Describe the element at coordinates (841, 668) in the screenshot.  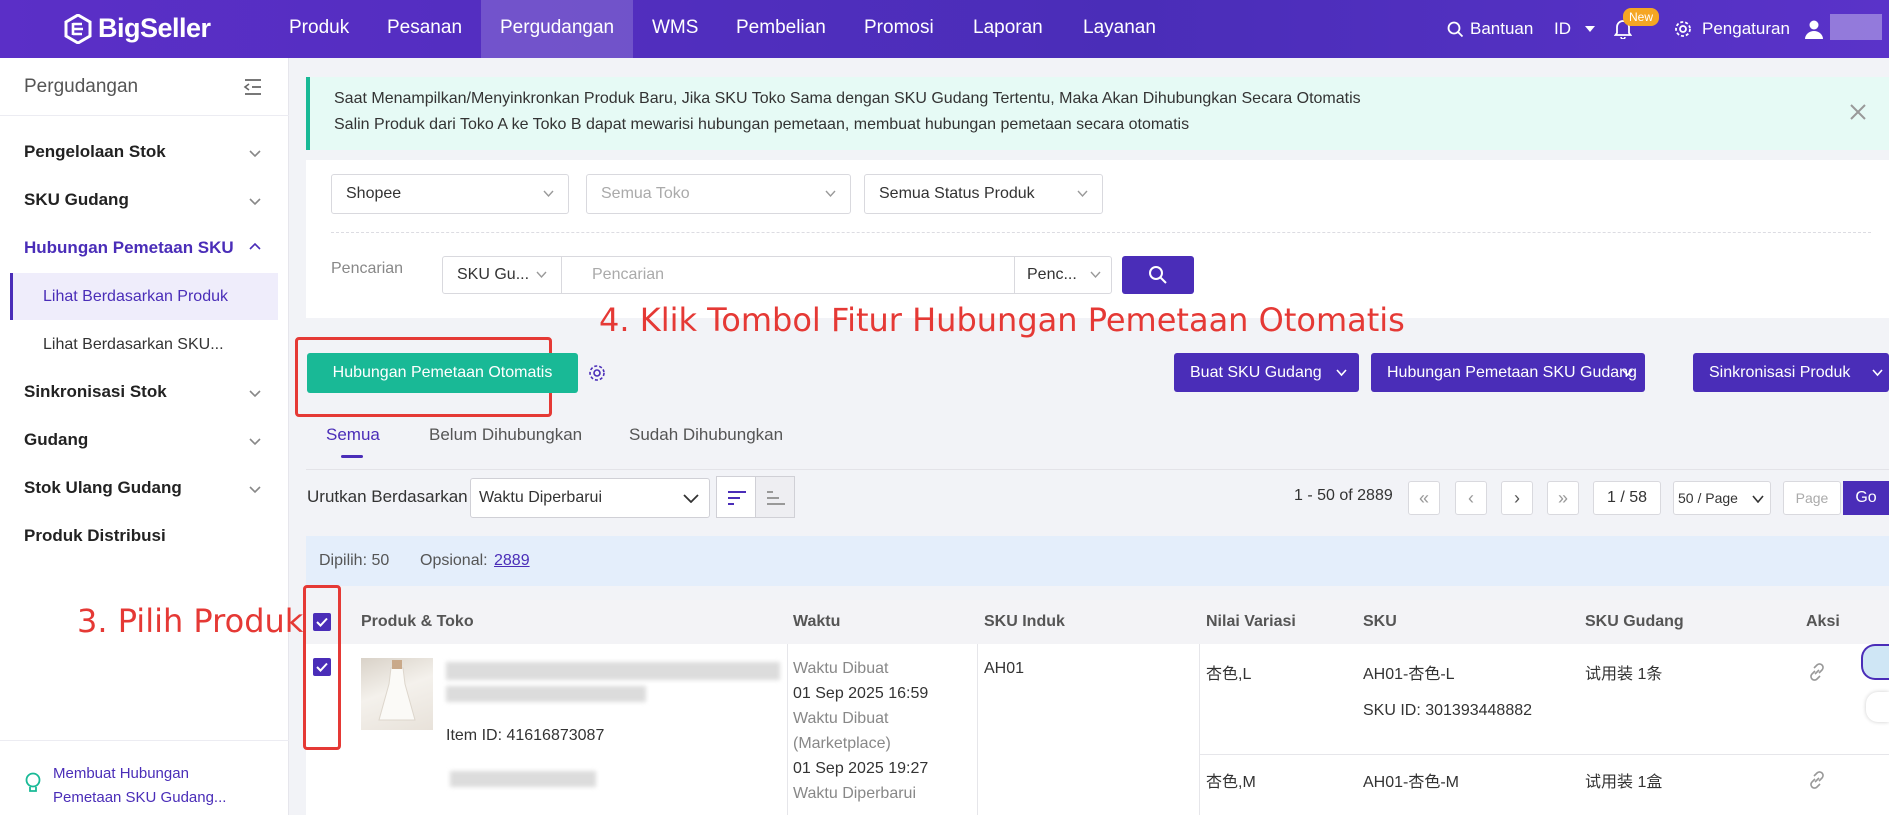
I see `created-time-label: Waktu Dibuat` at that location.